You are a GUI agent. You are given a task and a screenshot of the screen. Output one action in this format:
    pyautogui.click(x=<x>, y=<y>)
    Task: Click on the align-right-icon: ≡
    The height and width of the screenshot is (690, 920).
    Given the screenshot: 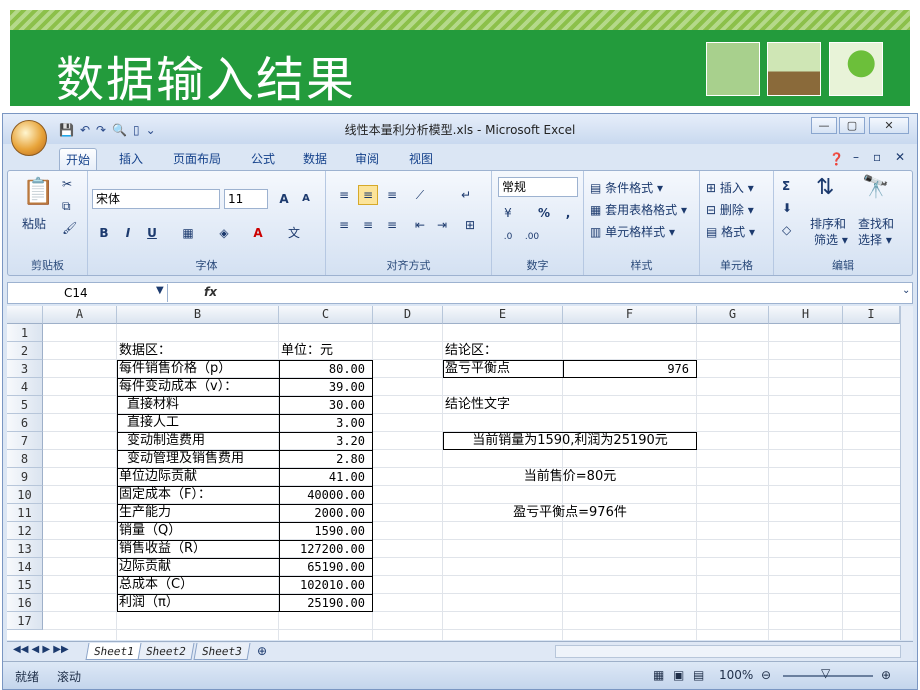 What is the action you would take?
    pyautogui.click(x=392, y=225)
    